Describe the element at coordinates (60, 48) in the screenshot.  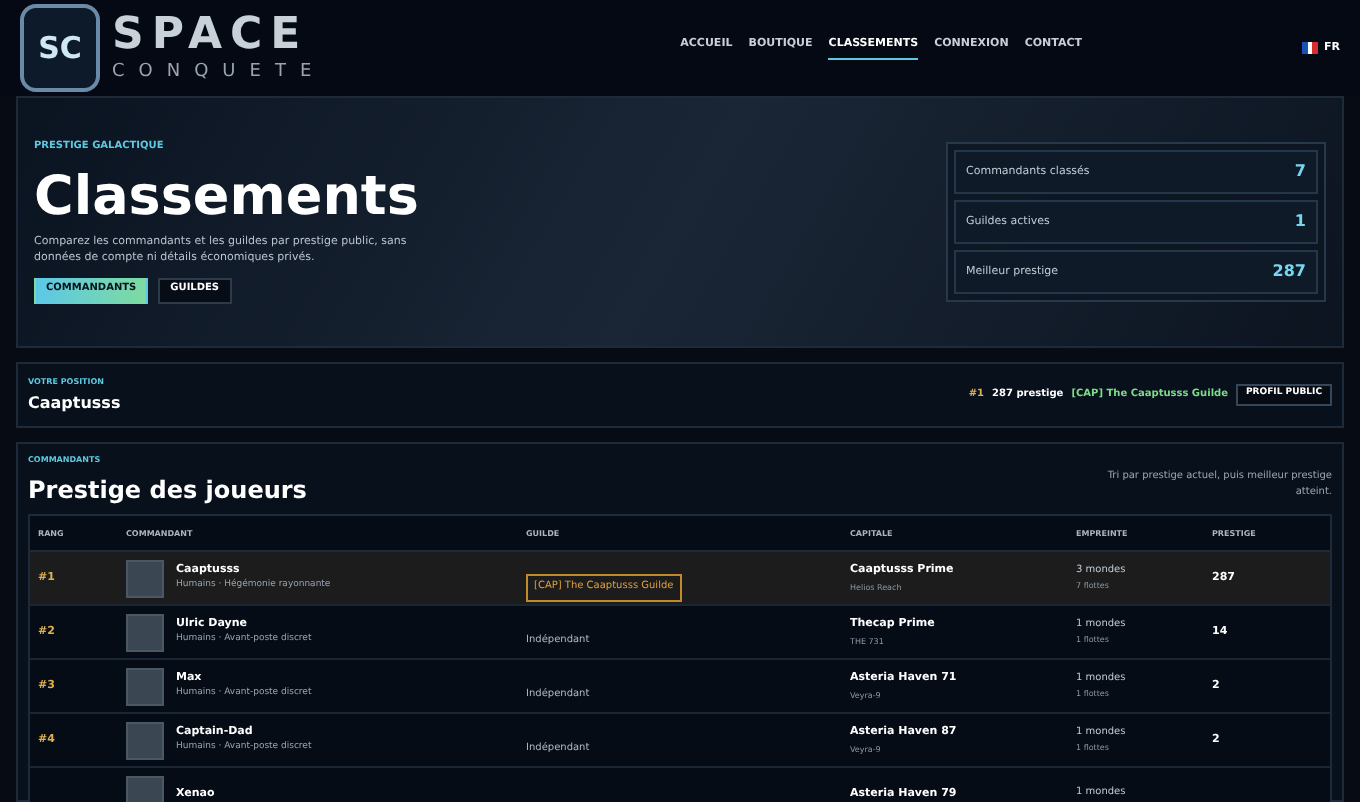
I see `logo-emblem: SC` at that location.